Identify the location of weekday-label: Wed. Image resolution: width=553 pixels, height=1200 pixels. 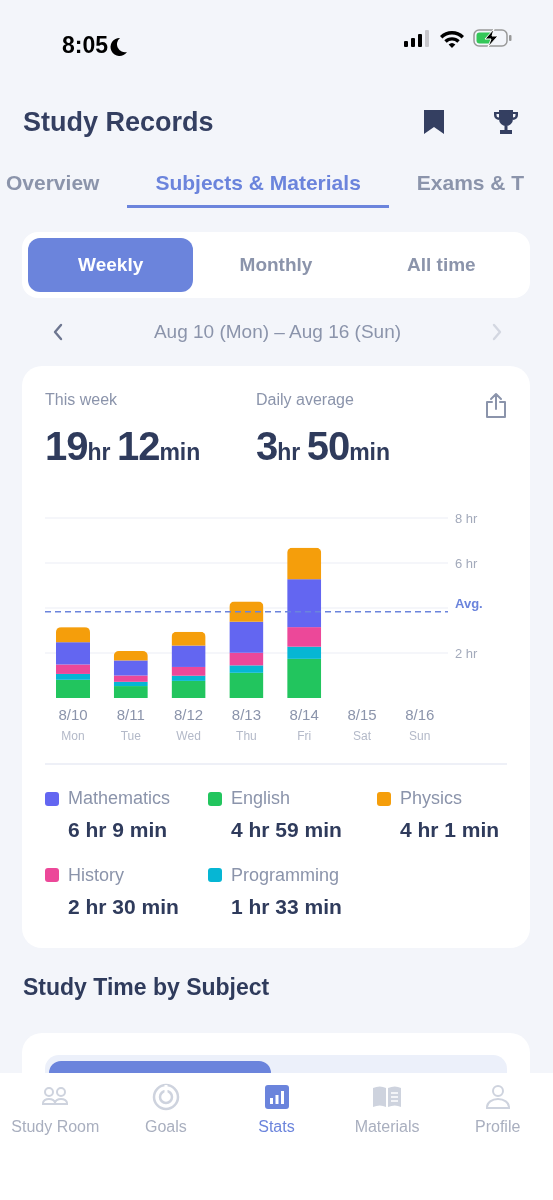
(188, 736).